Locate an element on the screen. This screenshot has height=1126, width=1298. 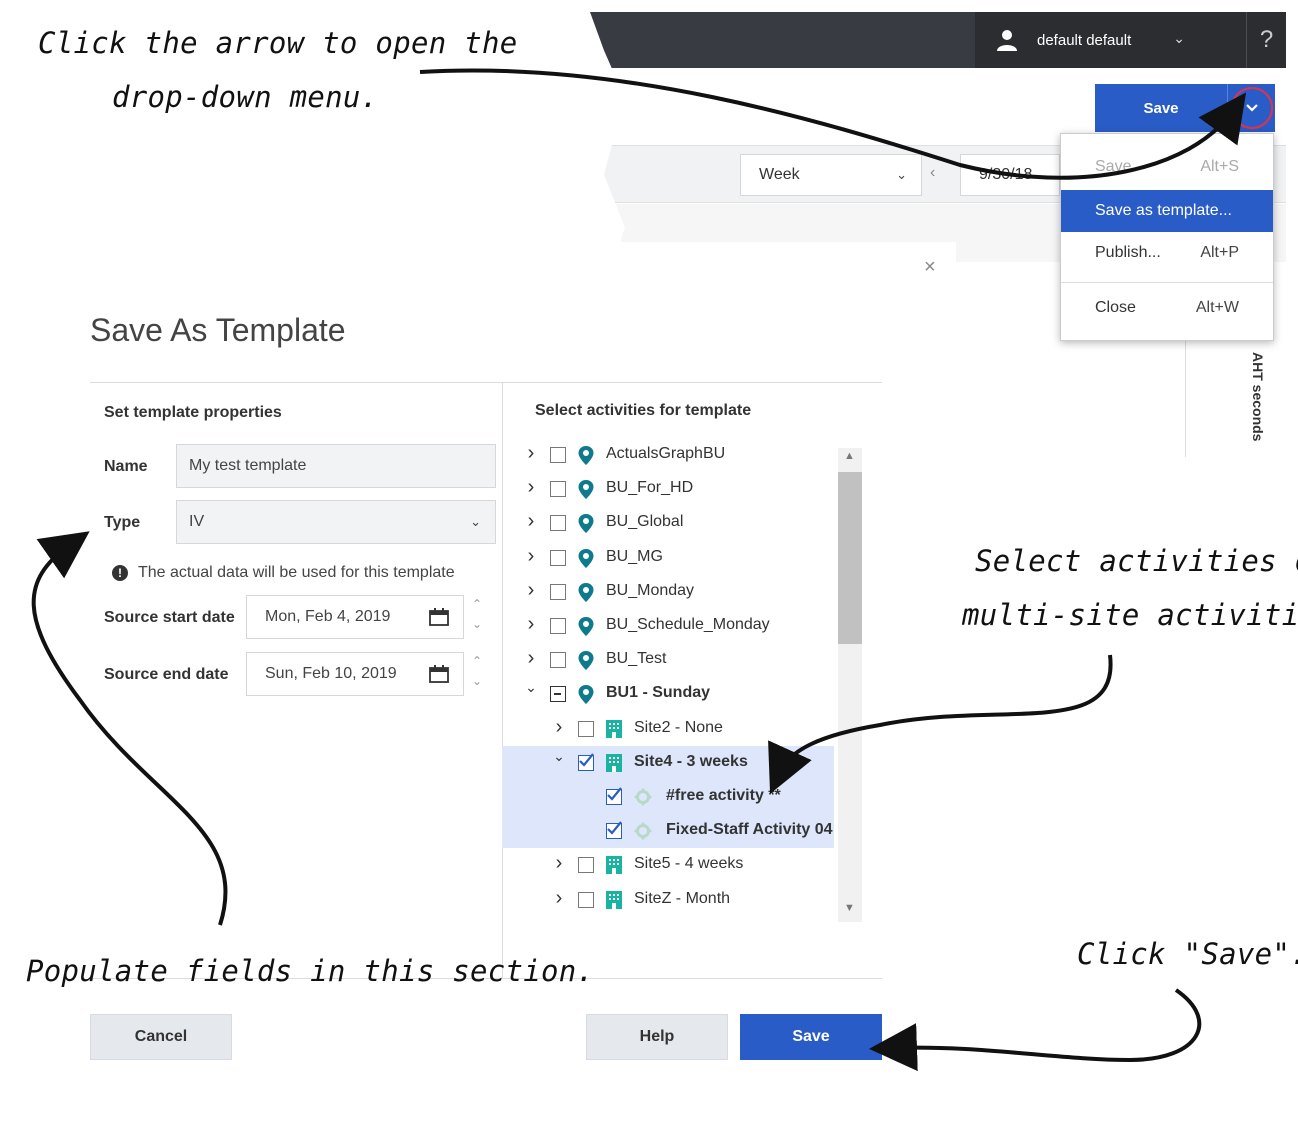
start-date-spinner: ⌃ ⌄ is located at coordinates (477, 614).